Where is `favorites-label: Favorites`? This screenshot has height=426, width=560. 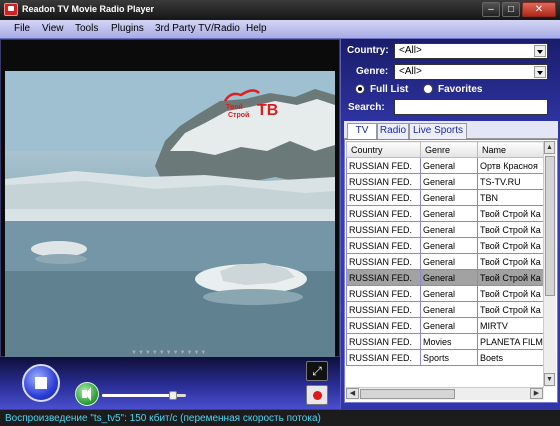 favorites-label: Favorites is located at coordinates (460, 89).